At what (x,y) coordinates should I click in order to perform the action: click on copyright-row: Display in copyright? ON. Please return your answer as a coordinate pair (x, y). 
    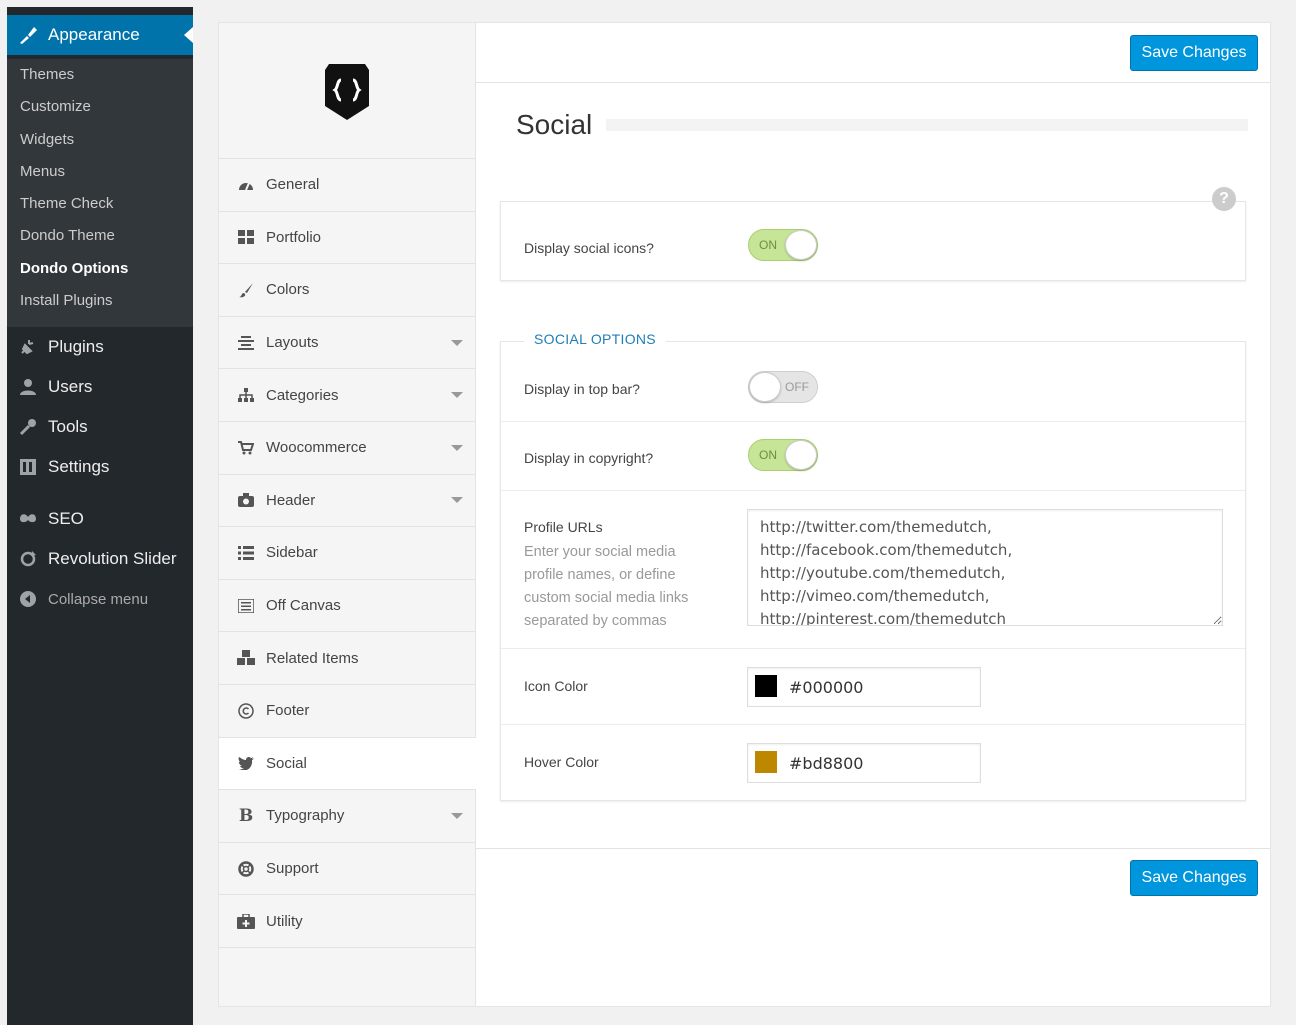
    Looking at the image, I should click on (873, 456).